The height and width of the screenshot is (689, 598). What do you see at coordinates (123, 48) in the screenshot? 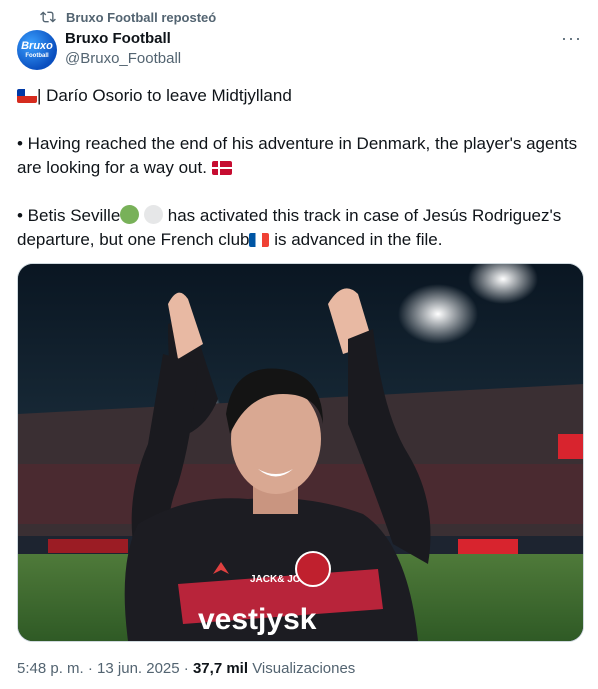
I see `author-block: Bruxo Football @Bruxo_Football` at bounding box center [123, 48].